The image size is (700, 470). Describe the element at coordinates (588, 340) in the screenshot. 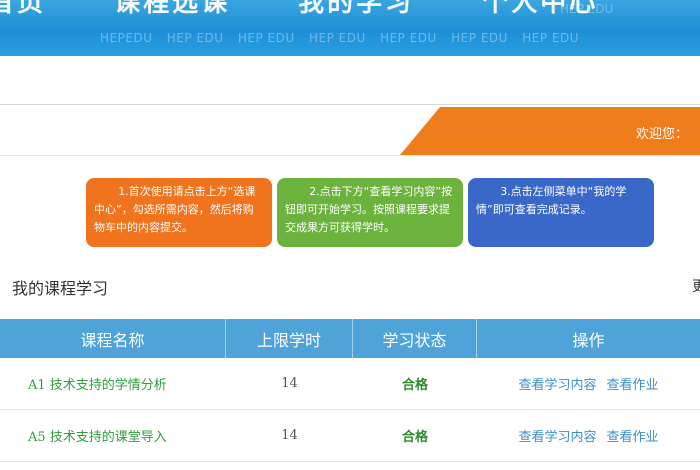

I see `header-actions: 操作` at that location.